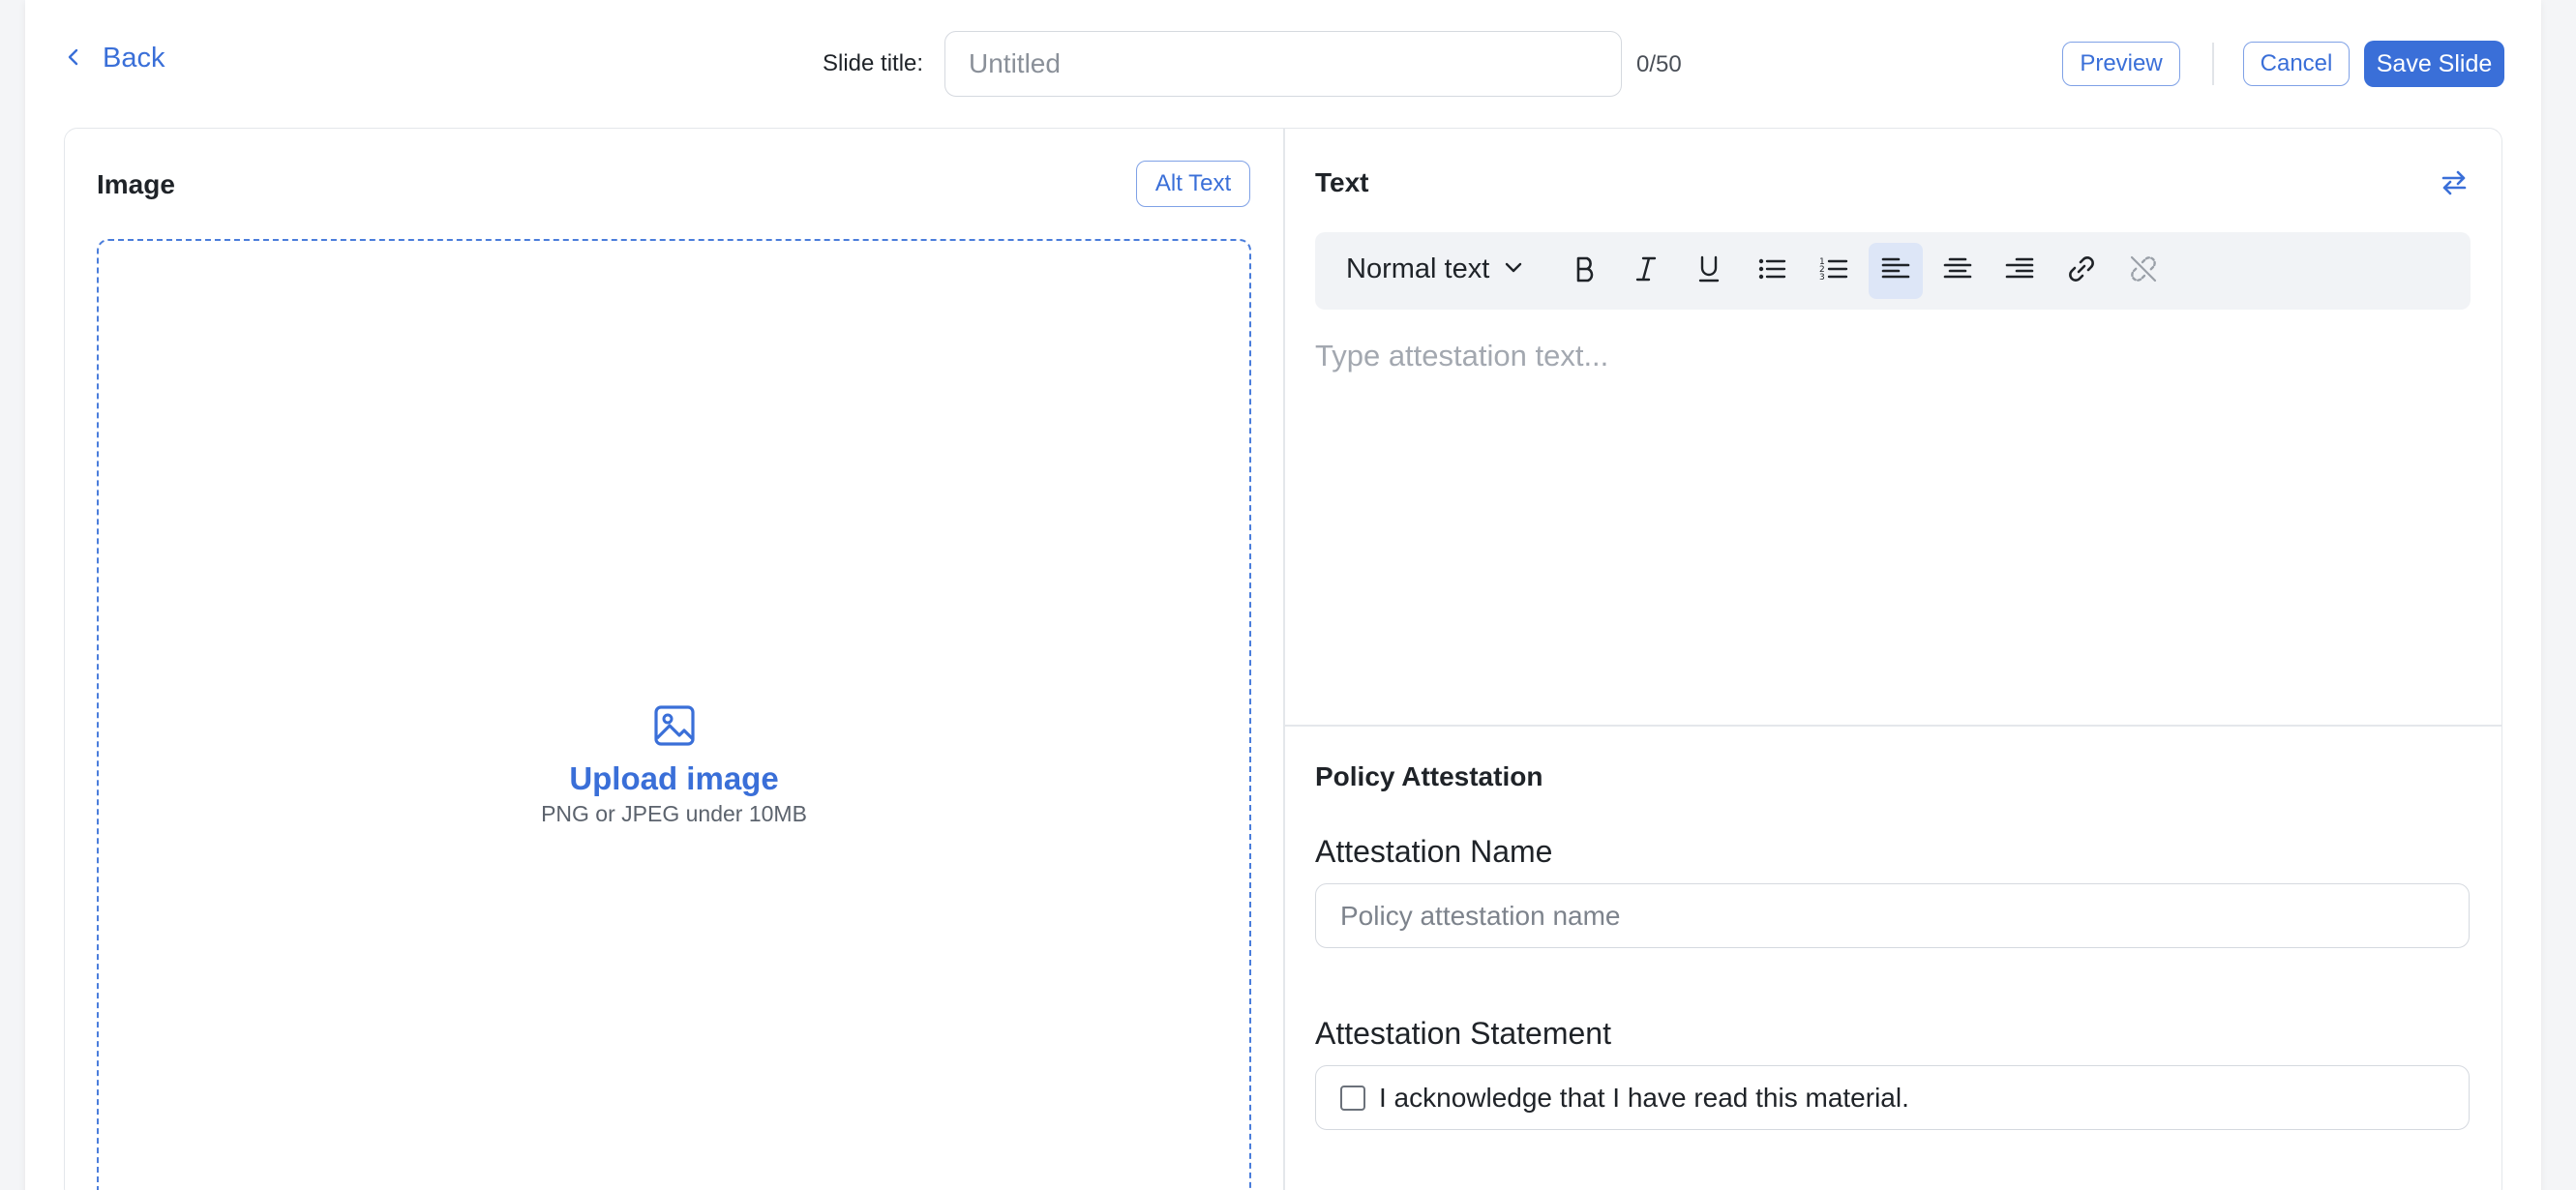 The height and width of the screenshot is (1190, 2576). What do you see at coordinates (1418, 269) in the screenshot?
I see `text-style-label: Normal text` at bounding box center [1418, 269].